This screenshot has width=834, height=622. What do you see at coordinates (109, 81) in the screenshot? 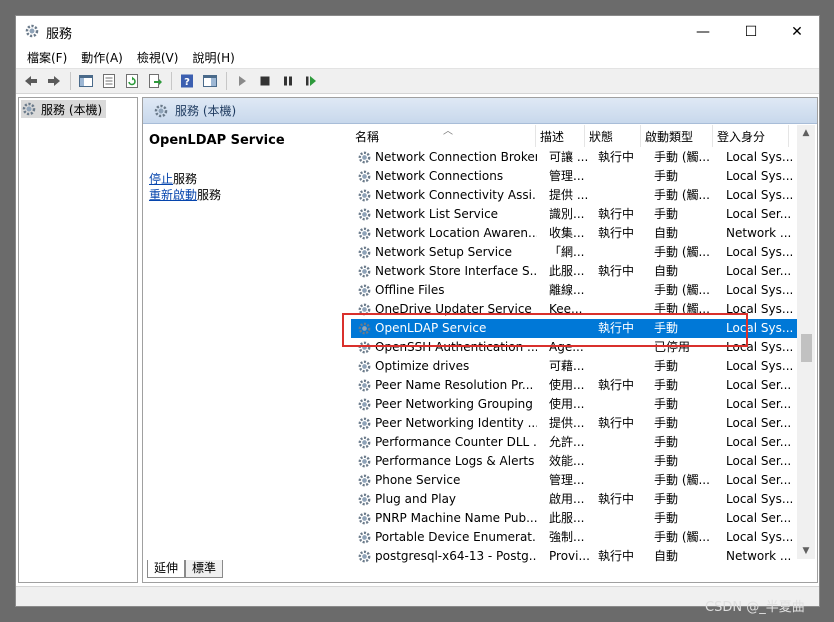
I see `properties-icon` at bounding box center [109, 81].